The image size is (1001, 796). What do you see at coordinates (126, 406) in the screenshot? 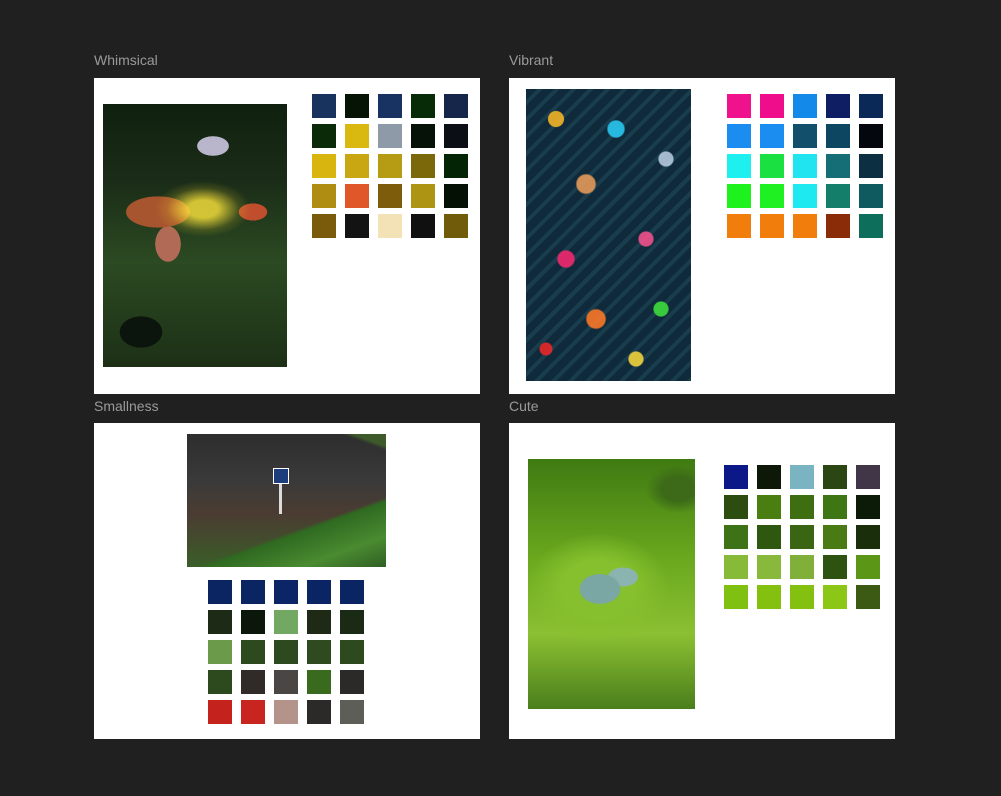
I see `frame-title-smallness: Smallness` at bounding box center [126, 406].